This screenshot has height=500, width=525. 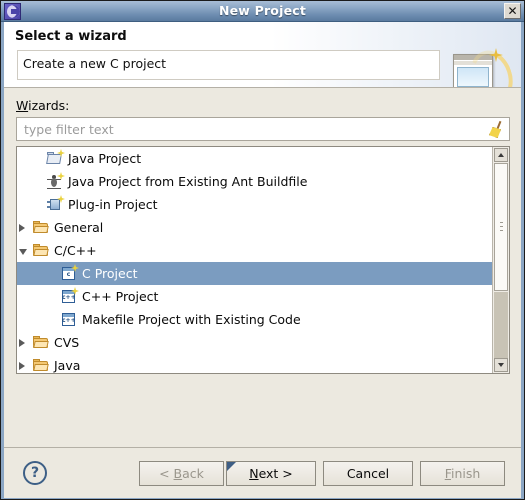 I want to click on tree-item-label: CVS, so click(x=67, y=342).